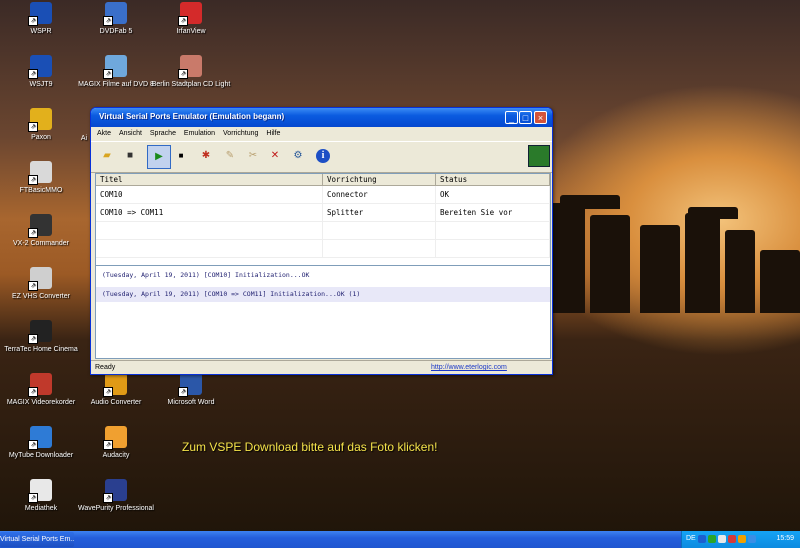 The image size is (800, 548). Describe the element at coordinates (525, 117) in the screenshot. I see `maximize-button: □` at that location.